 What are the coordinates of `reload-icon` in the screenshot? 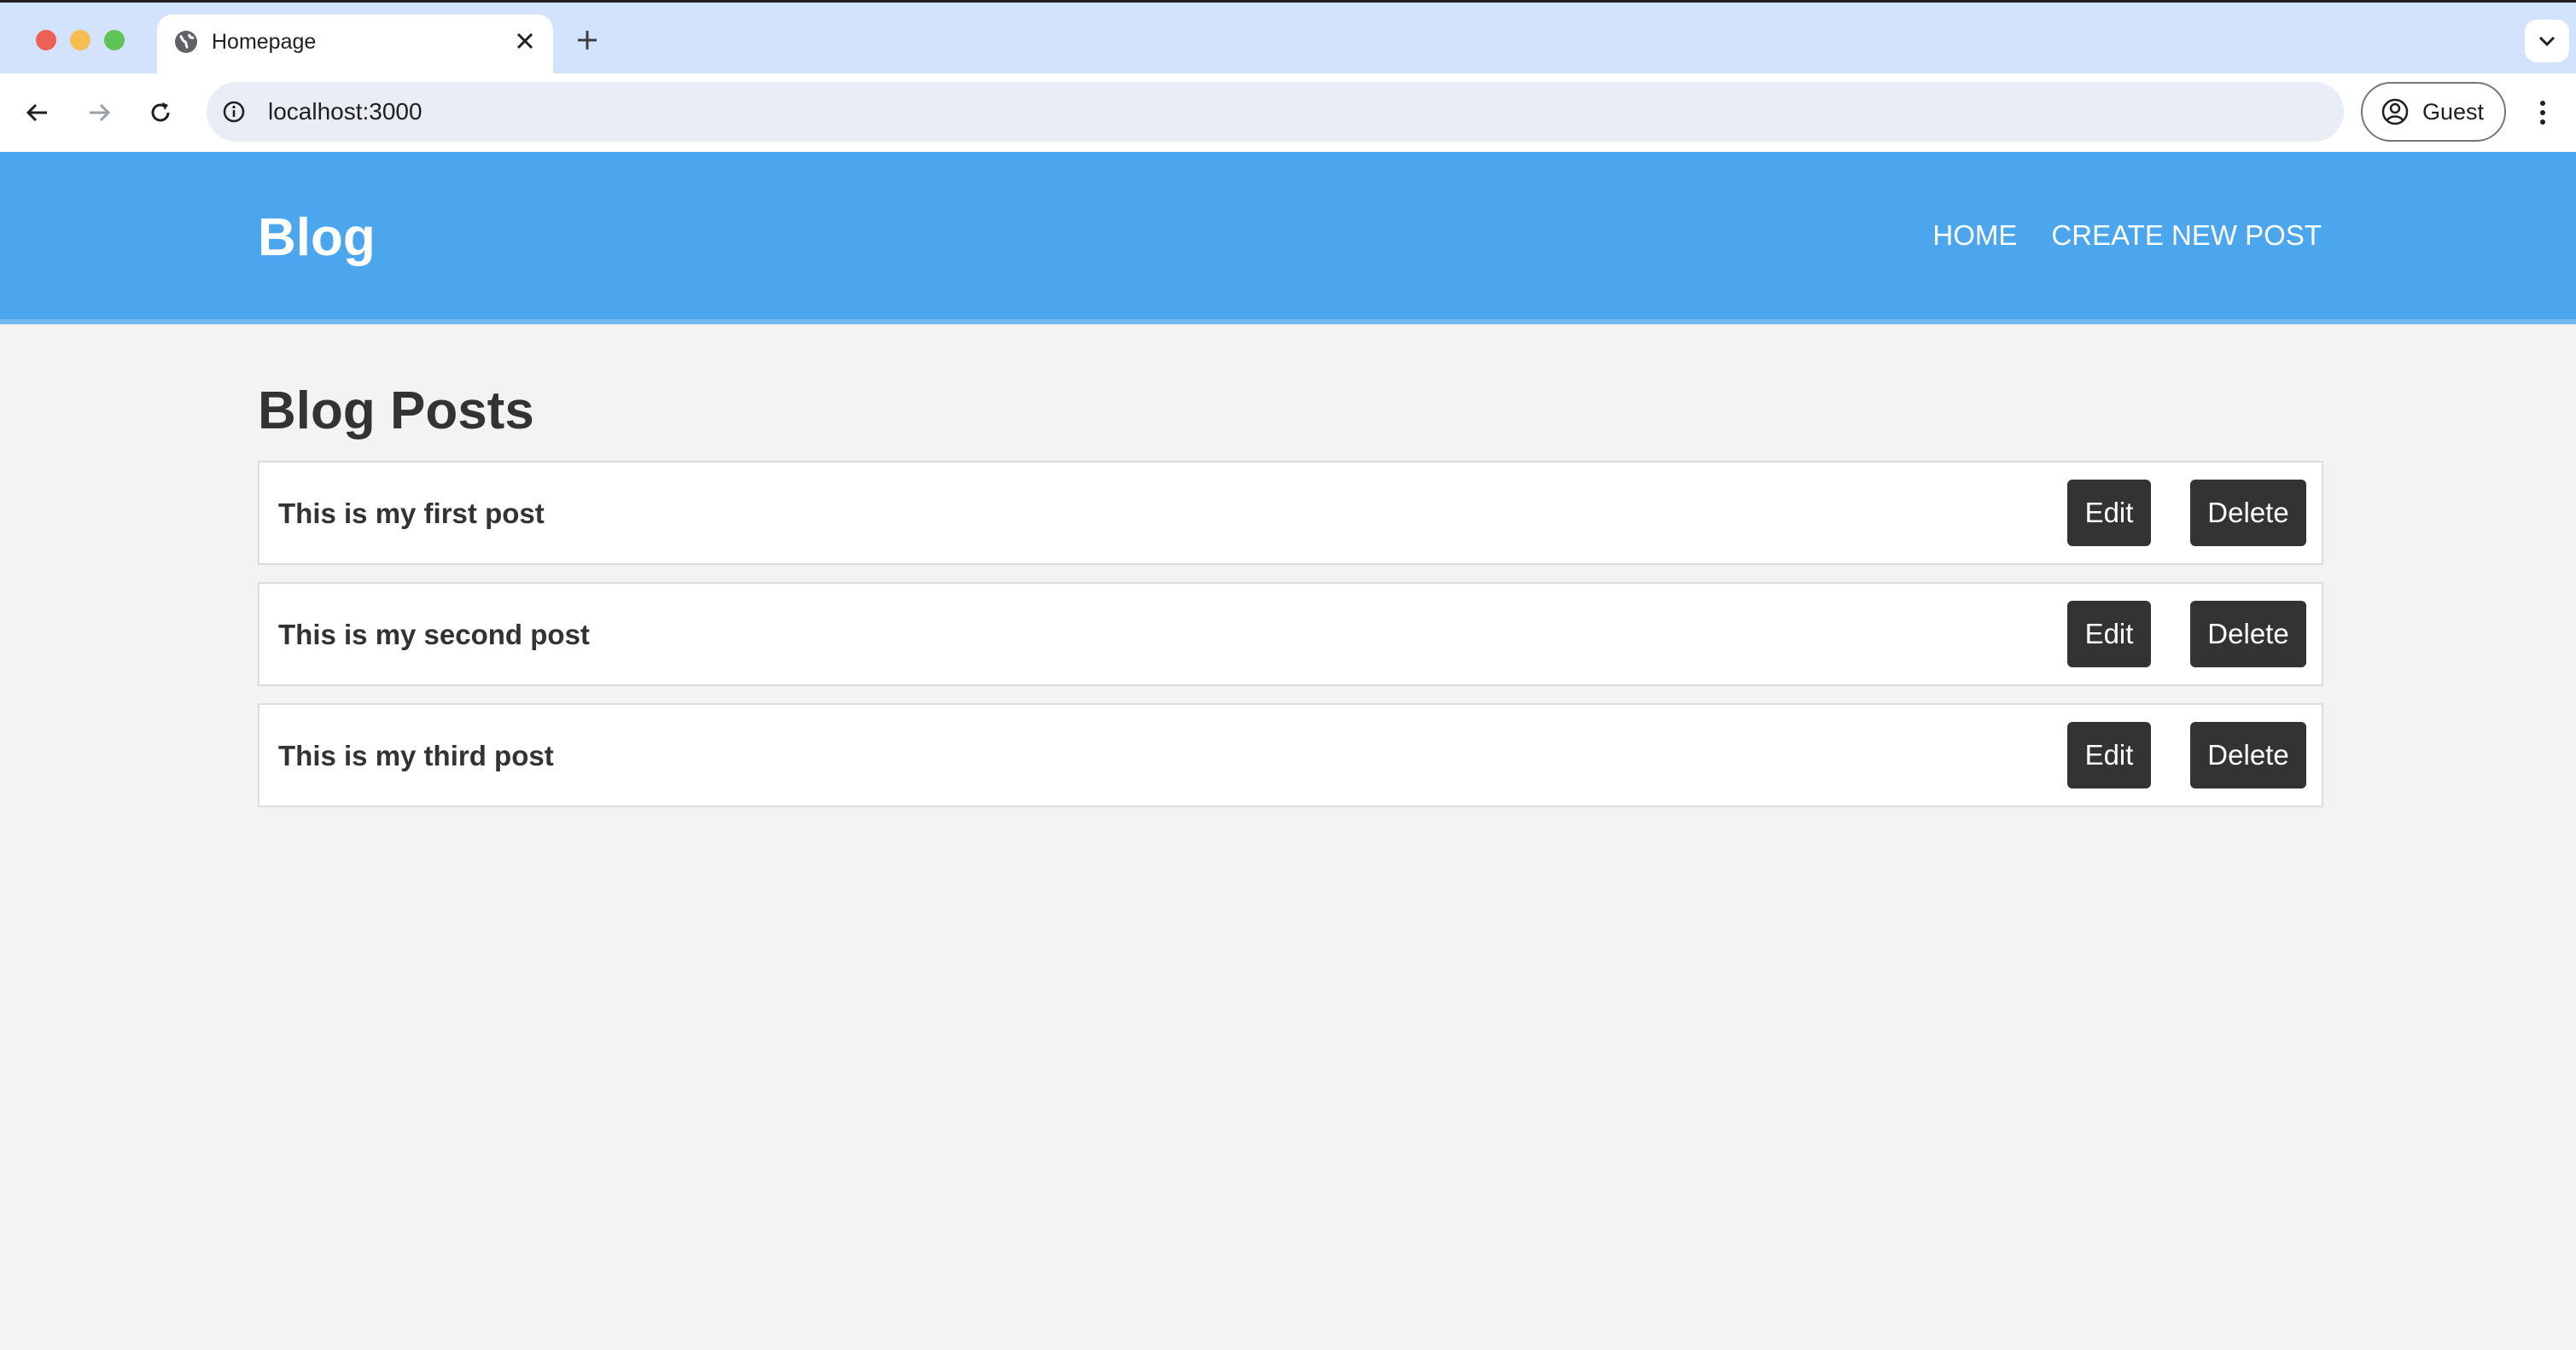 It's located at (160, 113).